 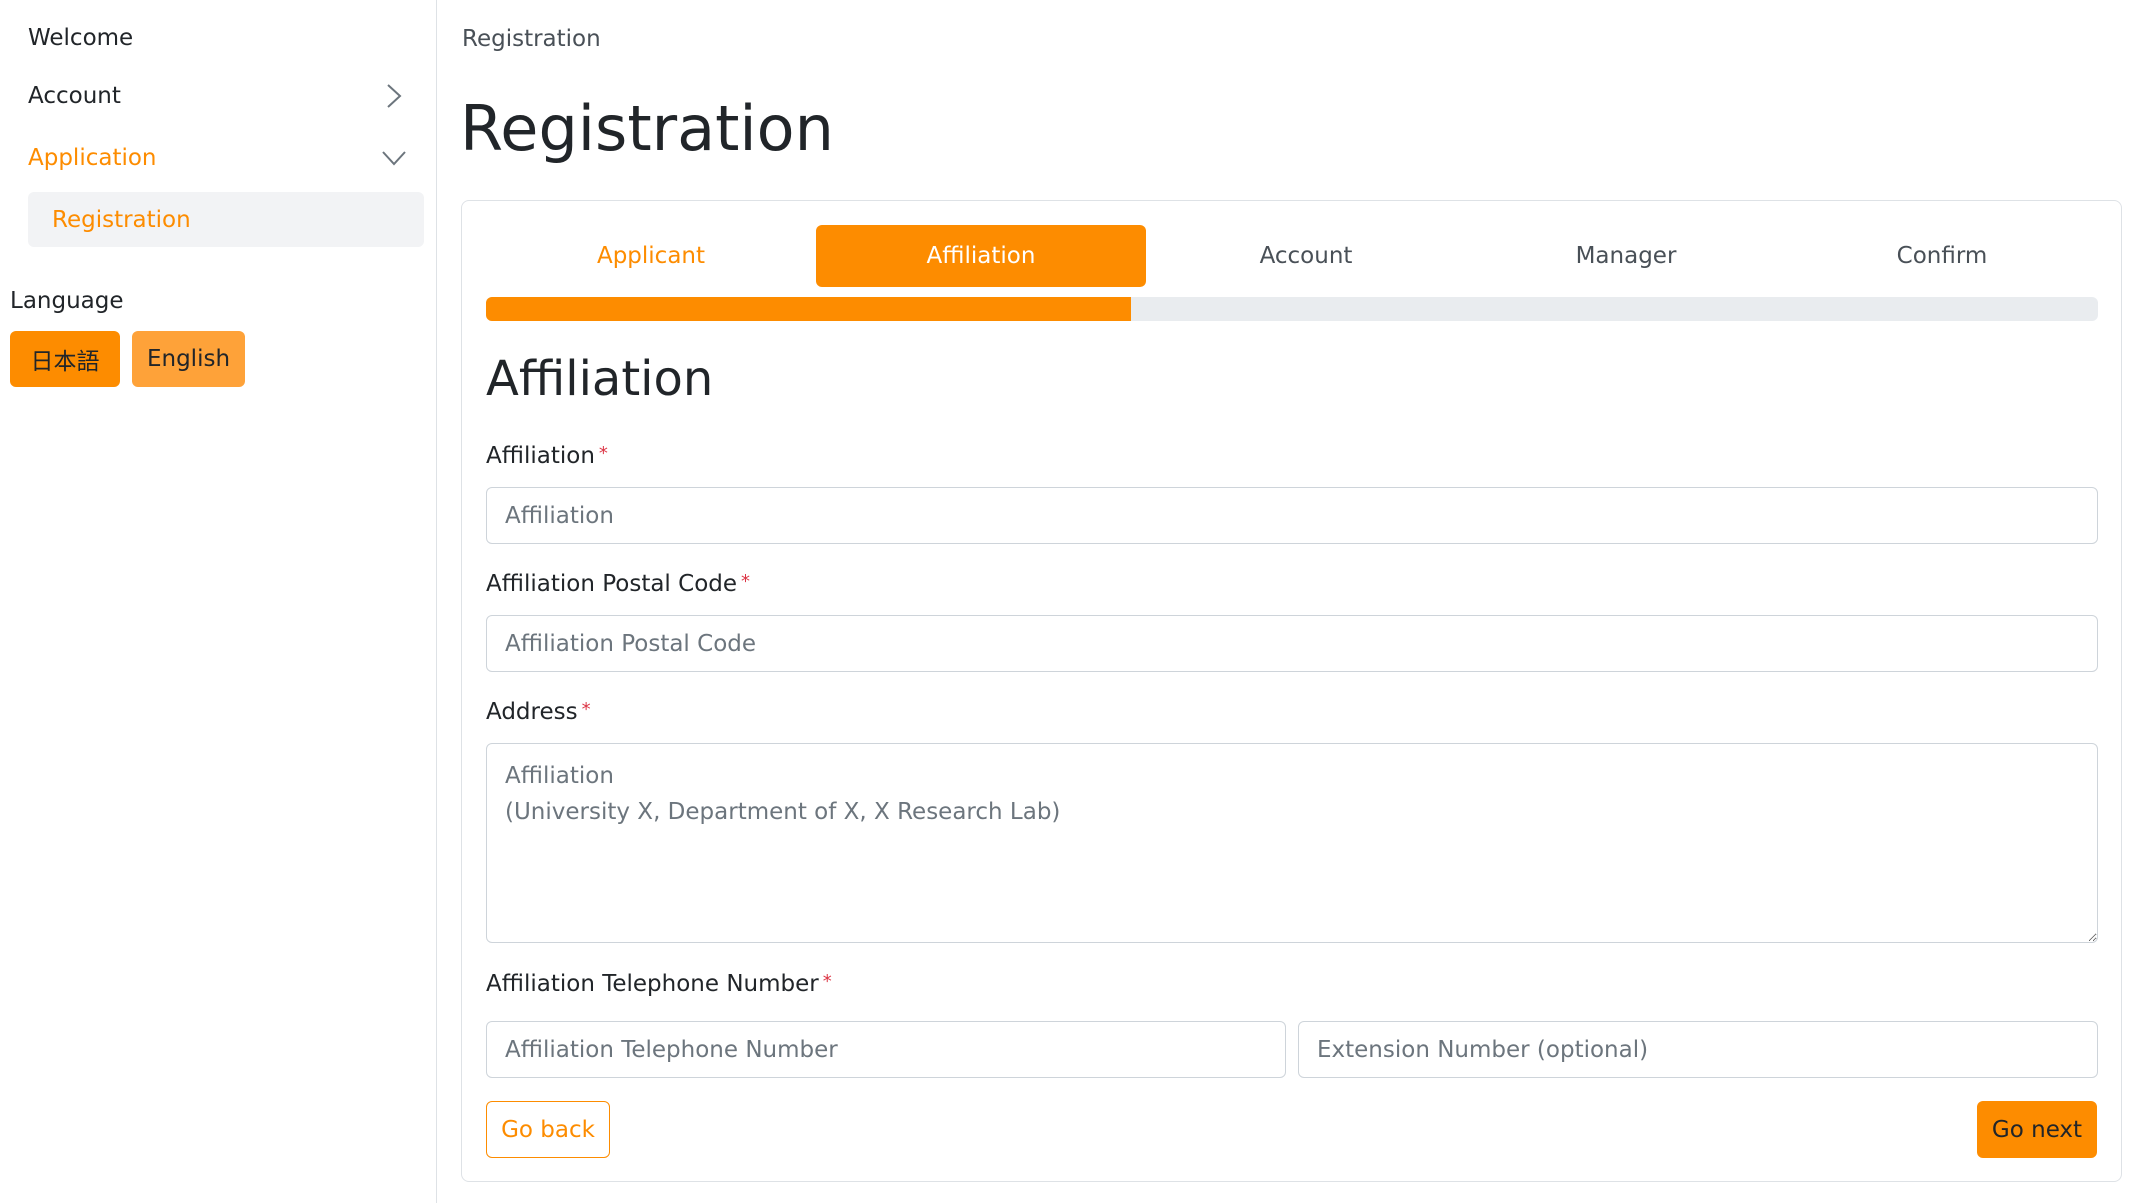 I want to click on step-progress-fill, so click(x=808, y=309).